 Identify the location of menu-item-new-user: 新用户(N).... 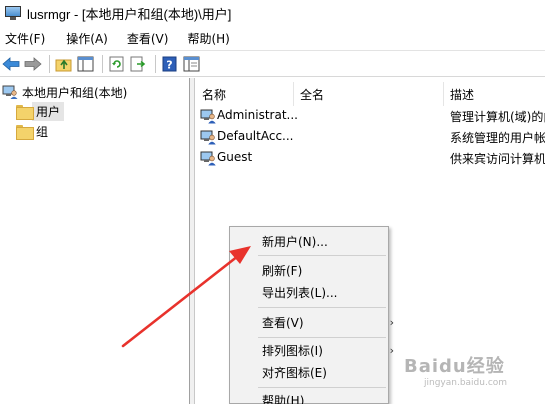
(295, 241).